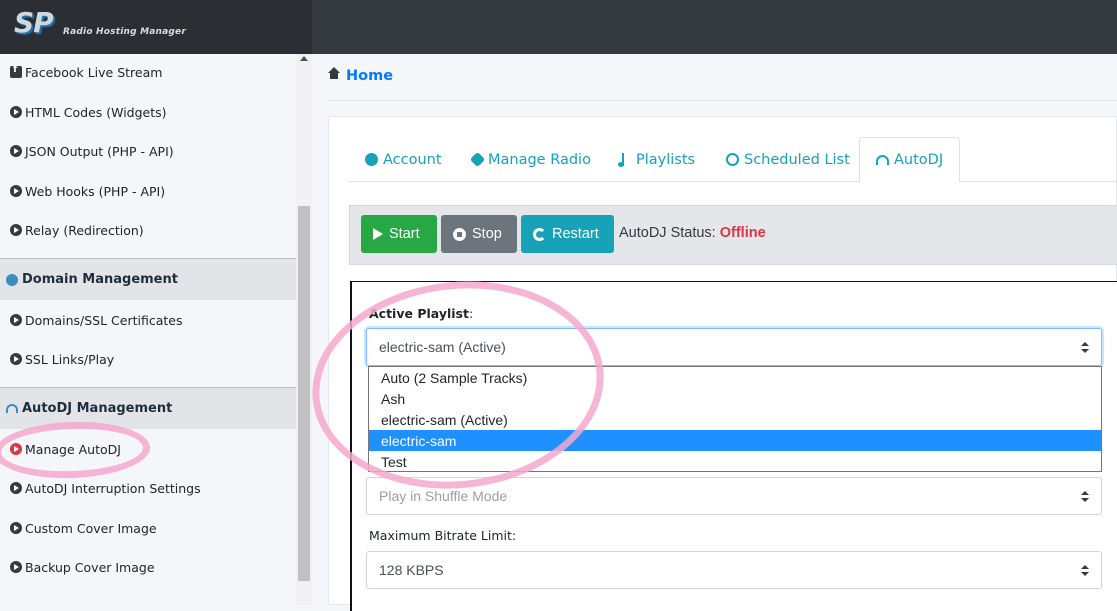 The image size is (1117, 611). Describe the element at coordinates (16, 71) in the screenshot. I see `facebook-square-icon` at that location.